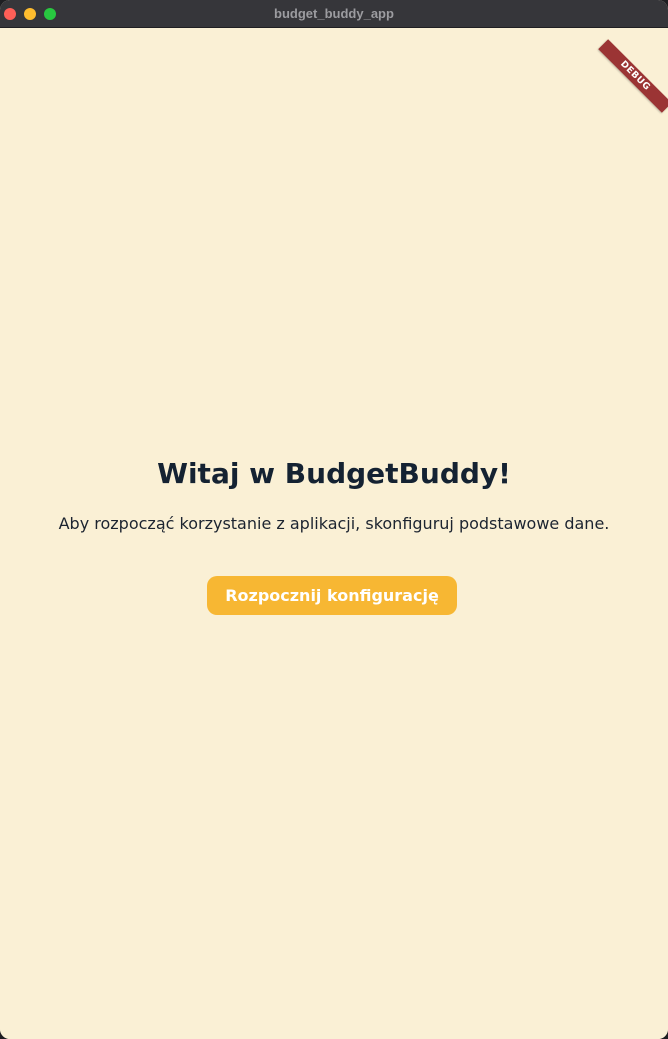 The height and width of the screenshot is (1039, 668). I want to click on start-setup-button: Rozpocznij konfigurację, so click(332, 595).